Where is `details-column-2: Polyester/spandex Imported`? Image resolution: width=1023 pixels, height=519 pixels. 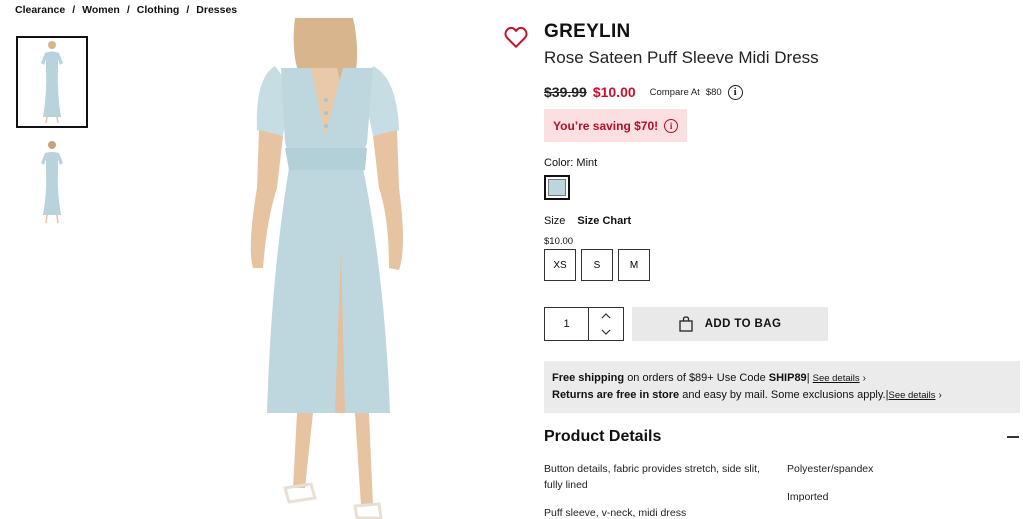 details-column-2: Polyester/spandex Imported is located at coordinates (862, 489).